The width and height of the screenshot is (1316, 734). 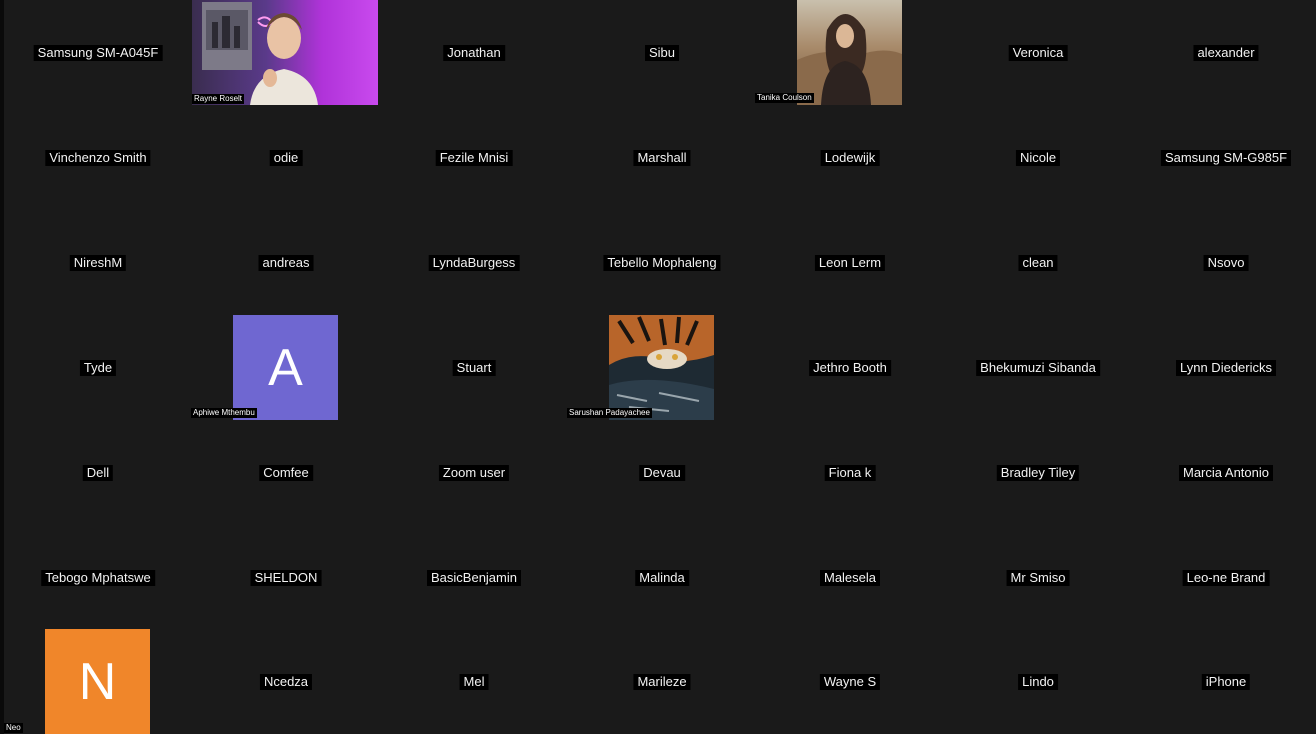 What do you see at coordinates (609, 413) in the screenshot?
I see `participant-name-overlay: Sarushan Padayachee` at bounding box center [609, 413].